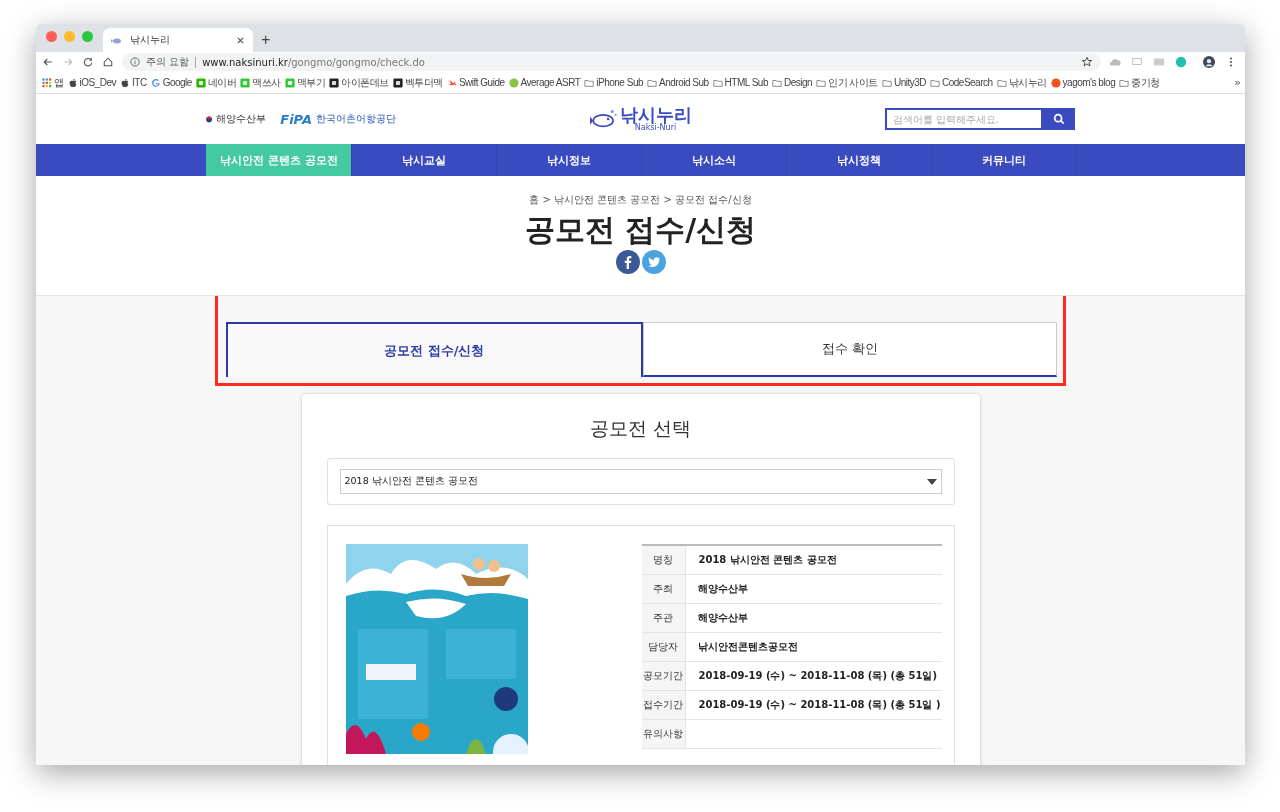 The image size is (1280, 812). I want to click on avatar-icon, so click(1209, 62).